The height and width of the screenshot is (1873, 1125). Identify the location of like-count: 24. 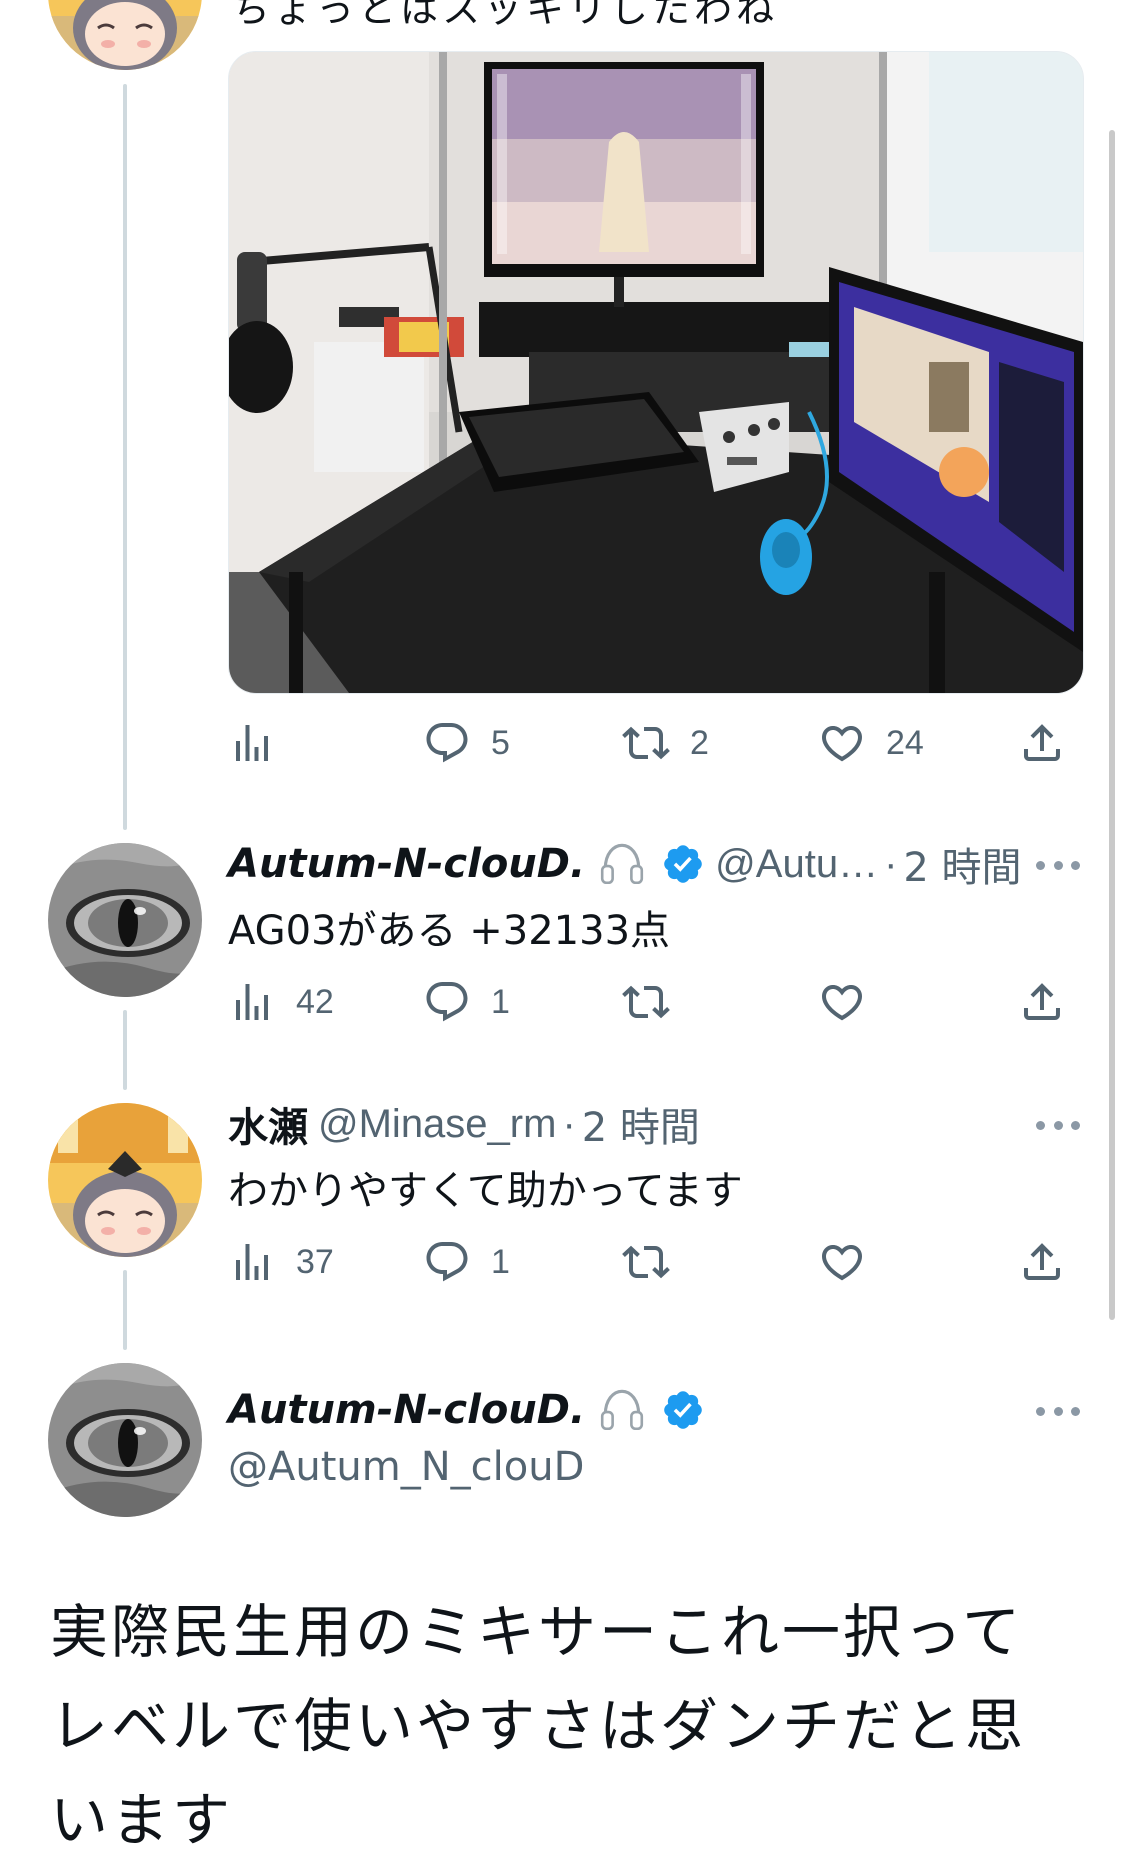
(905, 742).